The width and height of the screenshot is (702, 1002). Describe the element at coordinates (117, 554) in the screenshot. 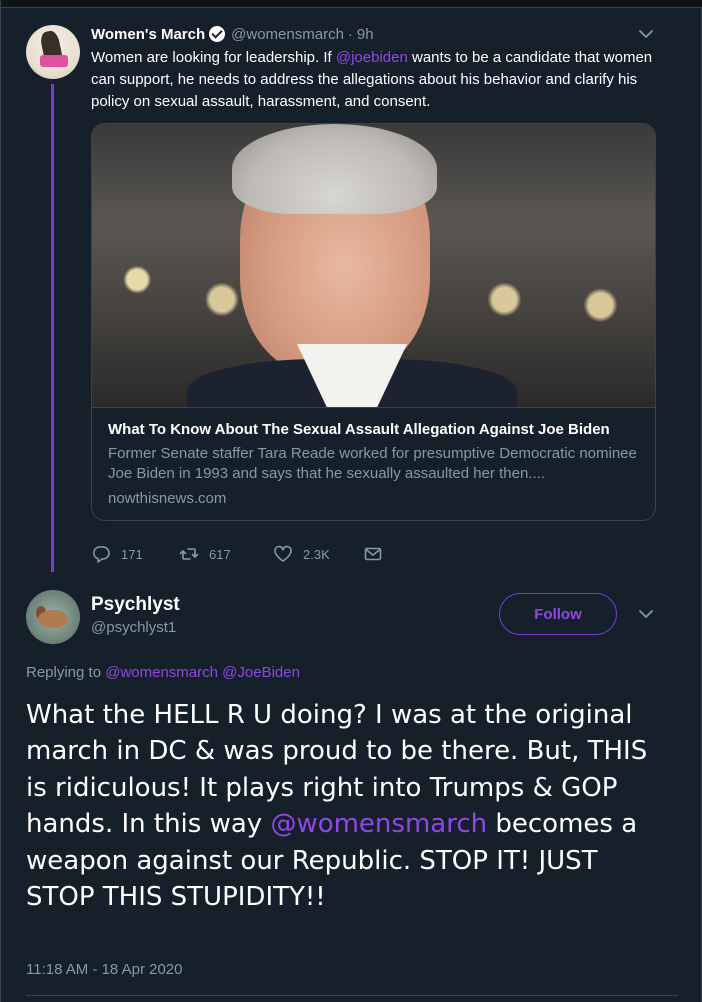

I see `reply-action: 171` at that location.